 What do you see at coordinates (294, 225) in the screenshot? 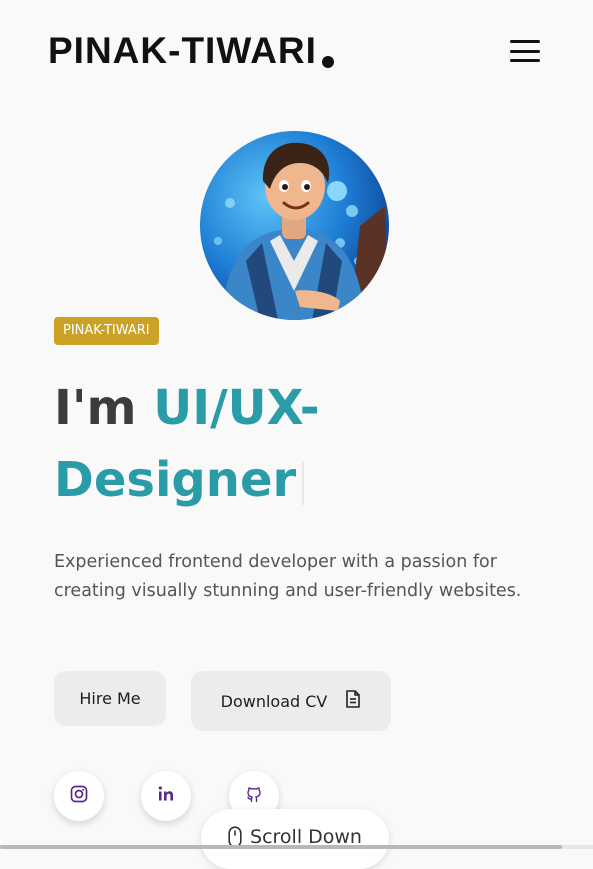
I see `profile-avatar` at bounding box center [294, 225].